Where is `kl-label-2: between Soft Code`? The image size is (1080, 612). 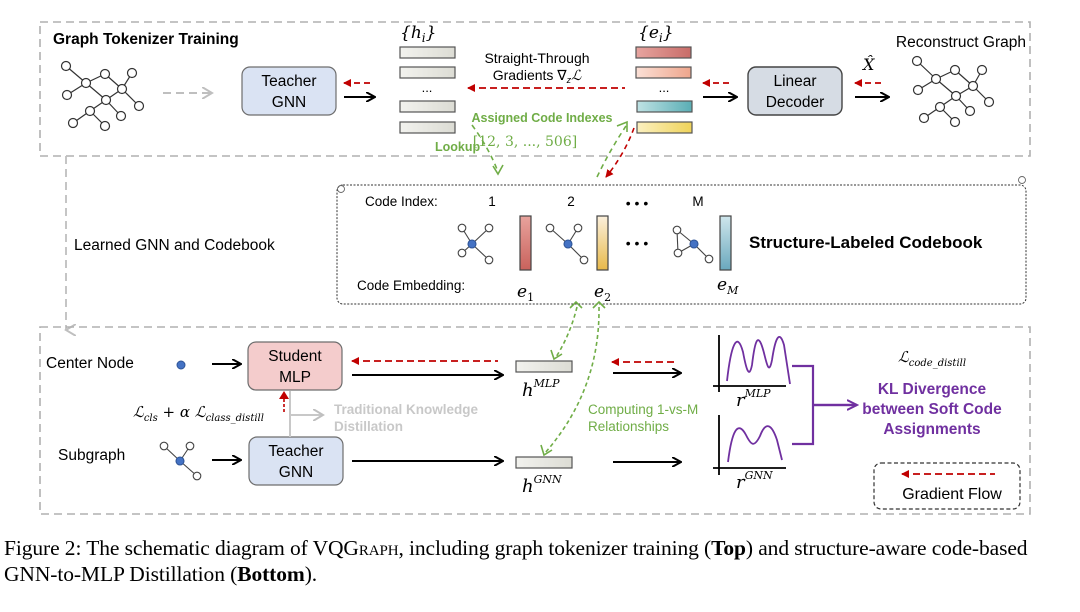 kl-label-2: between Soft Code is located at coordinates (932, 409).